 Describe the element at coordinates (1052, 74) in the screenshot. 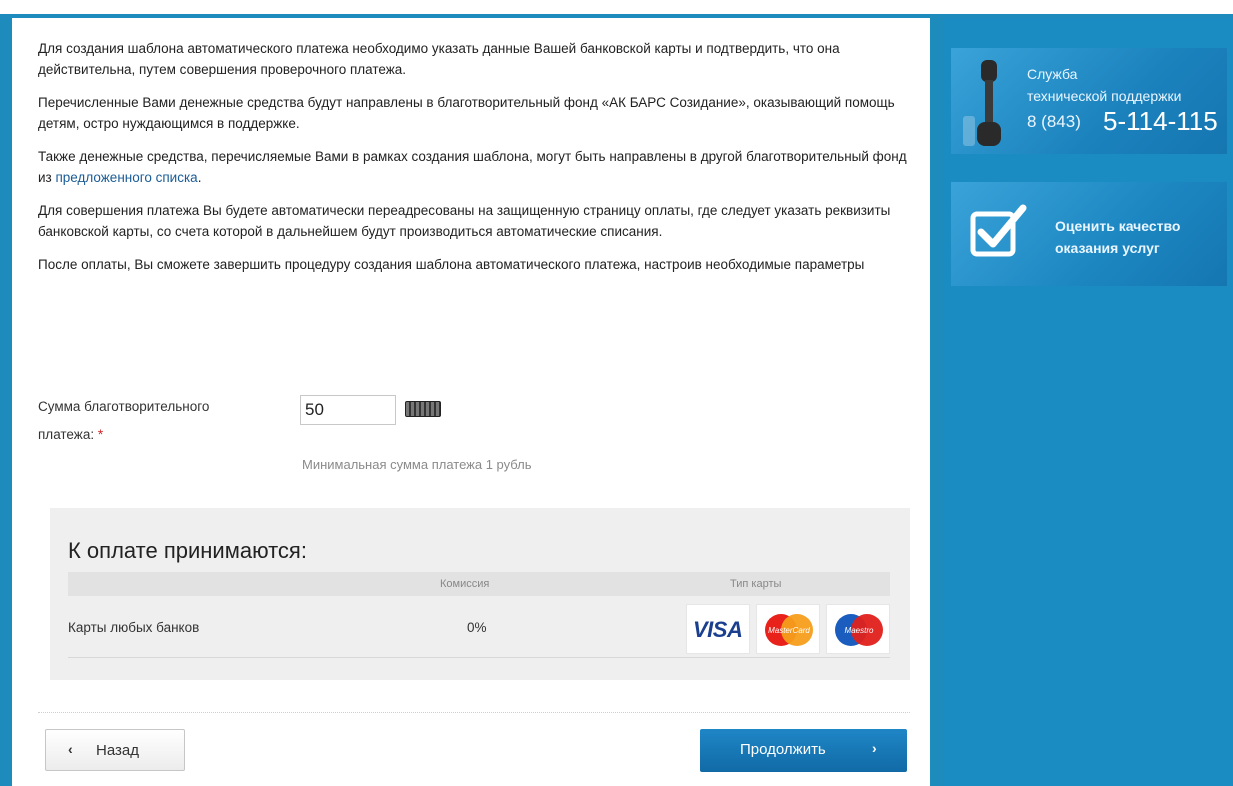

I see `support-title-line1: Служба` at that location.